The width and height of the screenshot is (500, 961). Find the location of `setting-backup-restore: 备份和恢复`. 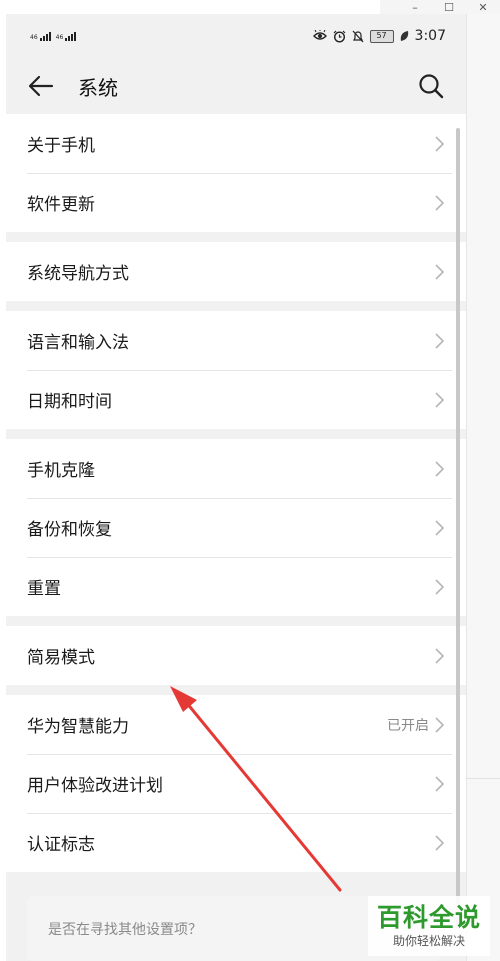

setting-backup-restore: 备份和恢复 is located at coordinates (236, 527).